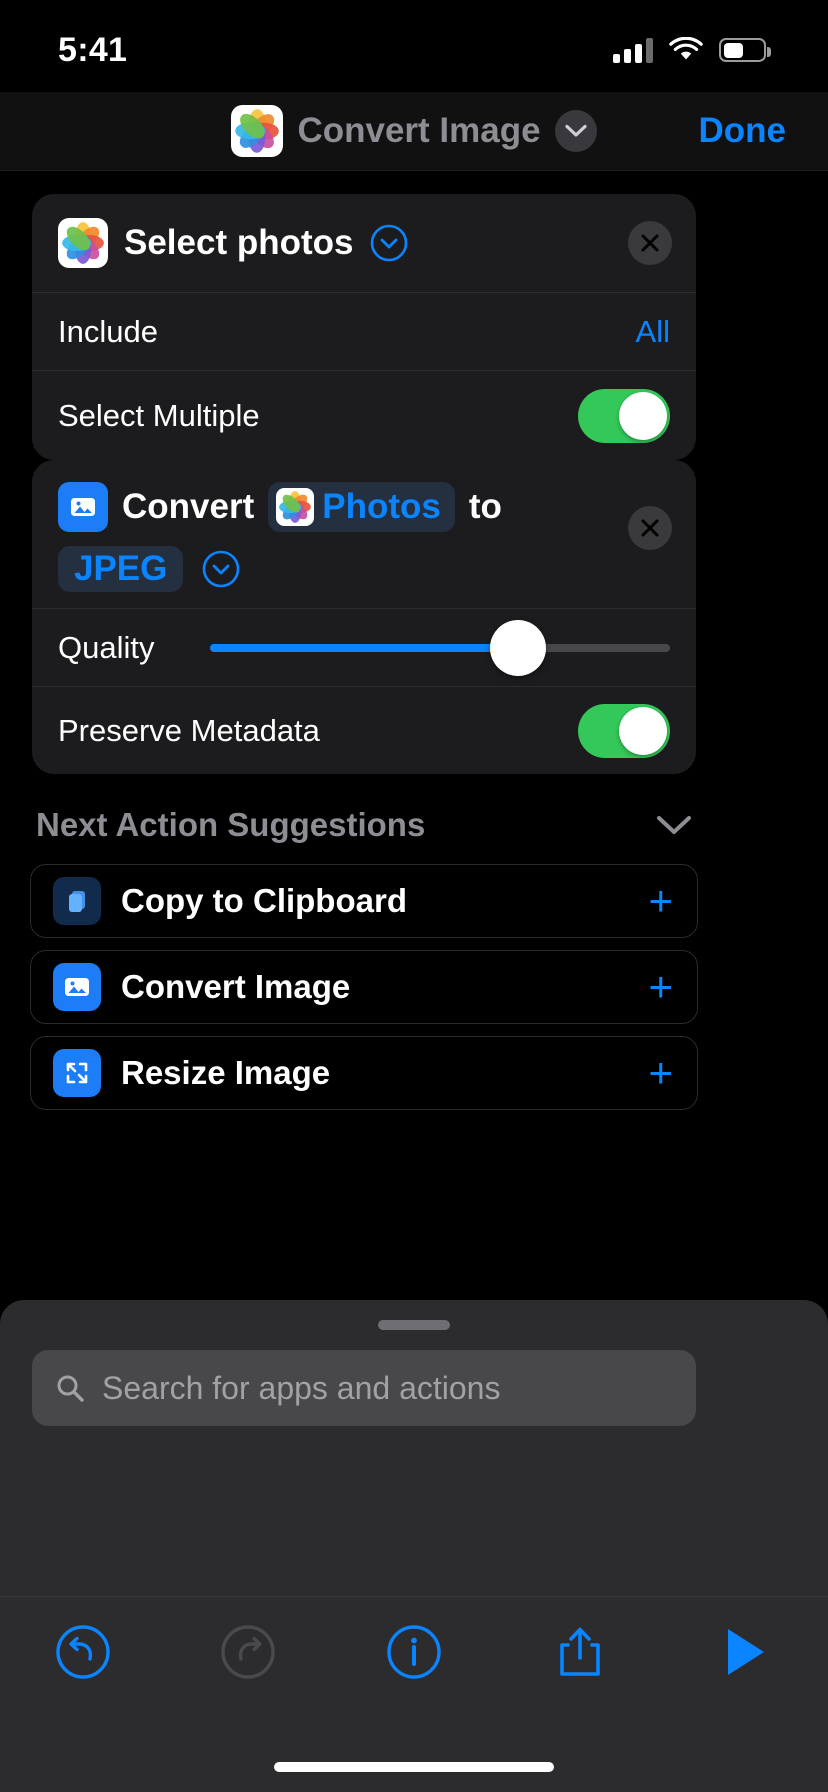 This screenshot has height=1792, width=828. Describe the element at coordinates (159, 415) in the screenshot. I see `parameter-label: Select Multiple` at that location.